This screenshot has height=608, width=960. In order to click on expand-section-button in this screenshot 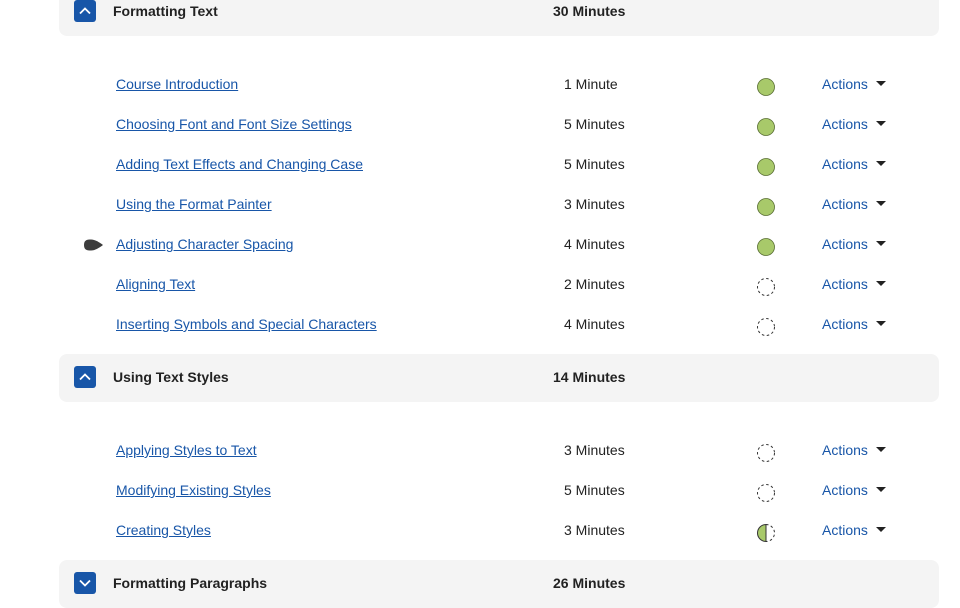, I will do `click(85, 583)`.